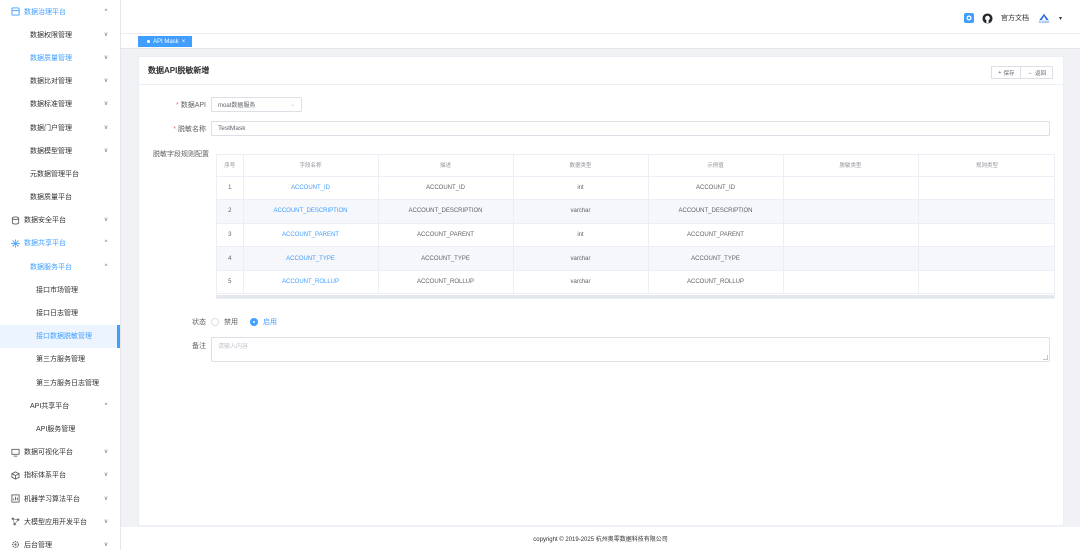  What do you see at coordinates (60, 34) in the screenshot?
I see `sidebar-item: 数据权限管理 v` at bounding box center [60, 34].